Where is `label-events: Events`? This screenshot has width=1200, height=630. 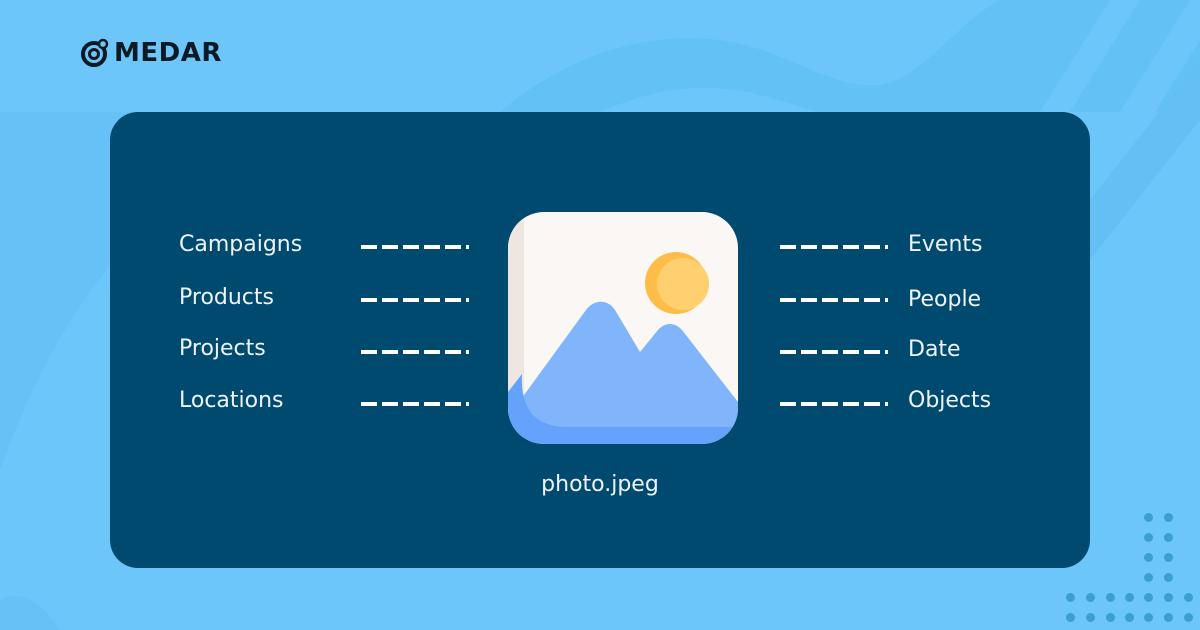
label-events: Events is located at coordinates (945, 244).